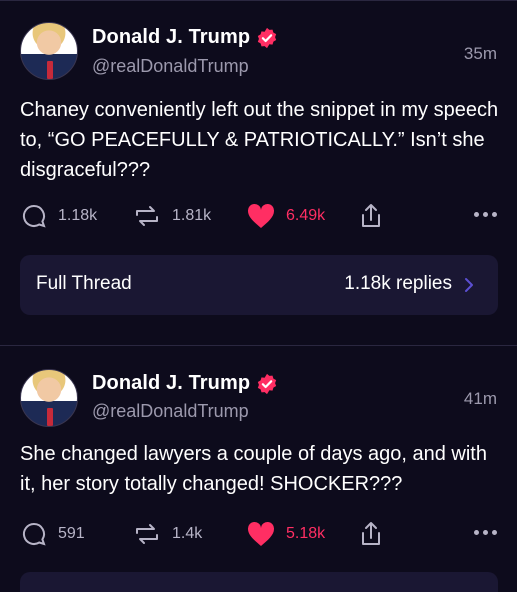 Image resolution: width=517 pixels, height=592 pixels. What do you see at coordinates (84, 283) in the screenshot?
I see `full-thread-label: Full Thread` at bounding box center [84, 283].